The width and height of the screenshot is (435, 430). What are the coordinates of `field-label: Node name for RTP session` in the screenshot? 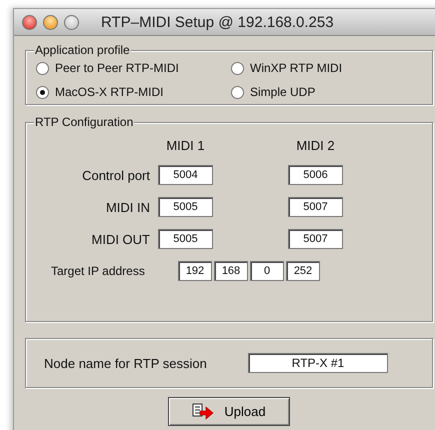 It's located at (126, 363).